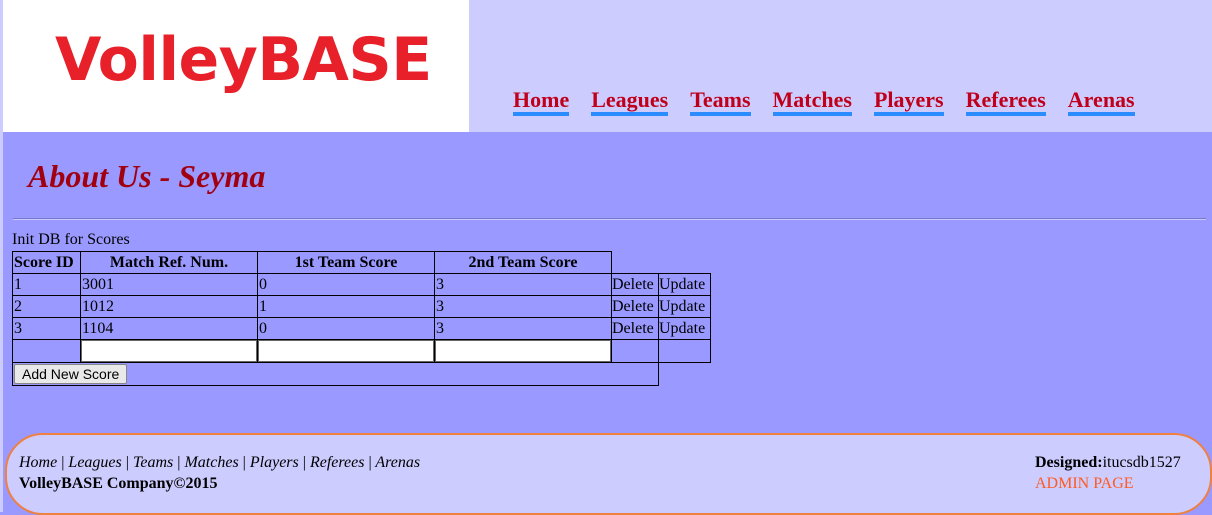  Describe the element at coordinates (243, 60) in the screenshot. I see `logo: VolleyBASE` at that location.